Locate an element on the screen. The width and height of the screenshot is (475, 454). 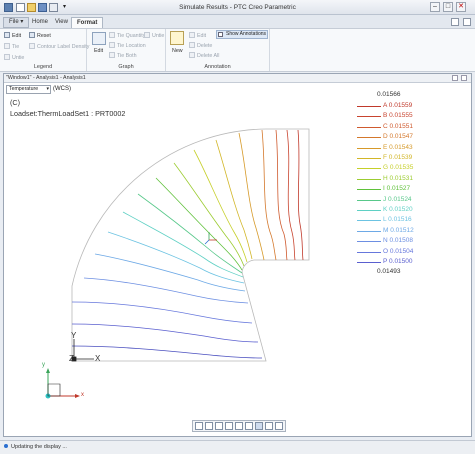
legend-entry: H 0.01531 is located at coordinates (392, 179).